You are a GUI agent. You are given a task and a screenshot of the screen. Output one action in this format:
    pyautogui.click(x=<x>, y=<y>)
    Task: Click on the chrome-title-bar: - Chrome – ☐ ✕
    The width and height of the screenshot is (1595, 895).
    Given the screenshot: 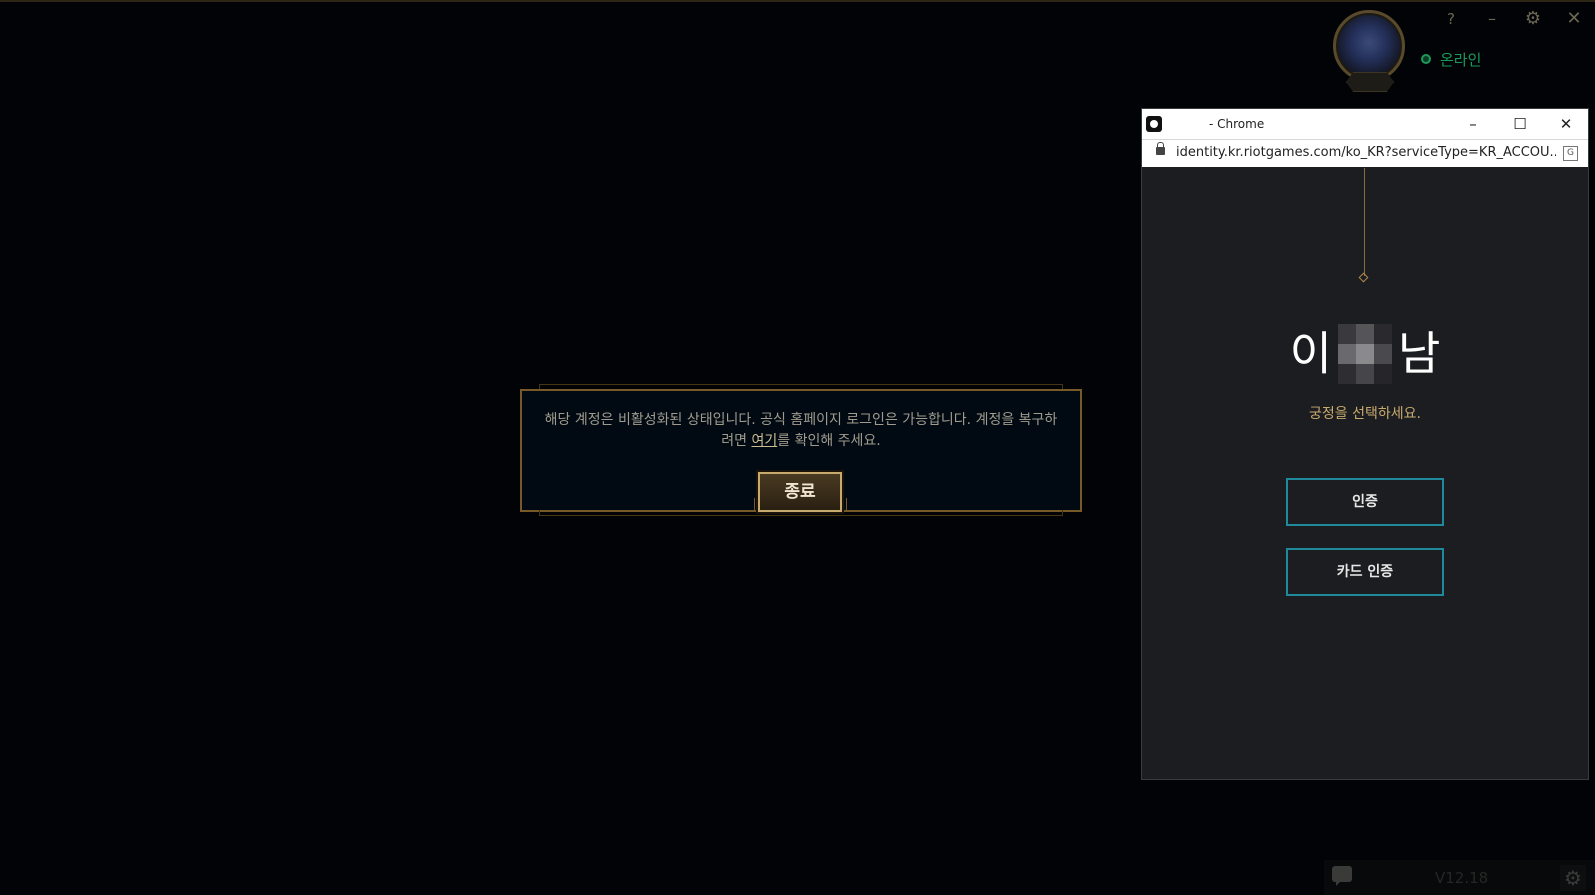 What is the action you would take?
    pyautogui.click(x=1365, y=124)
    